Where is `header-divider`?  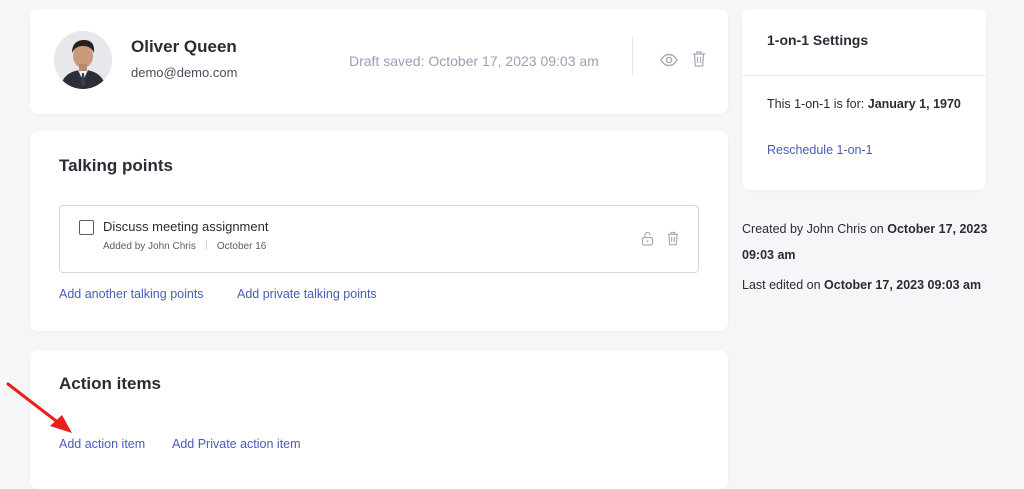
header-divider is located at coordinates (632, 56).